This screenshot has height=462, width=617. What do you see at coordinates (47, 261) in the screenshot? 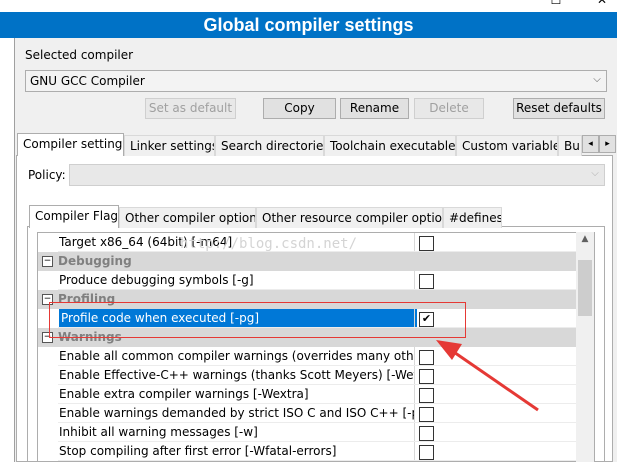
I see `collapse-icon: −` at bounding box center [47, 261].